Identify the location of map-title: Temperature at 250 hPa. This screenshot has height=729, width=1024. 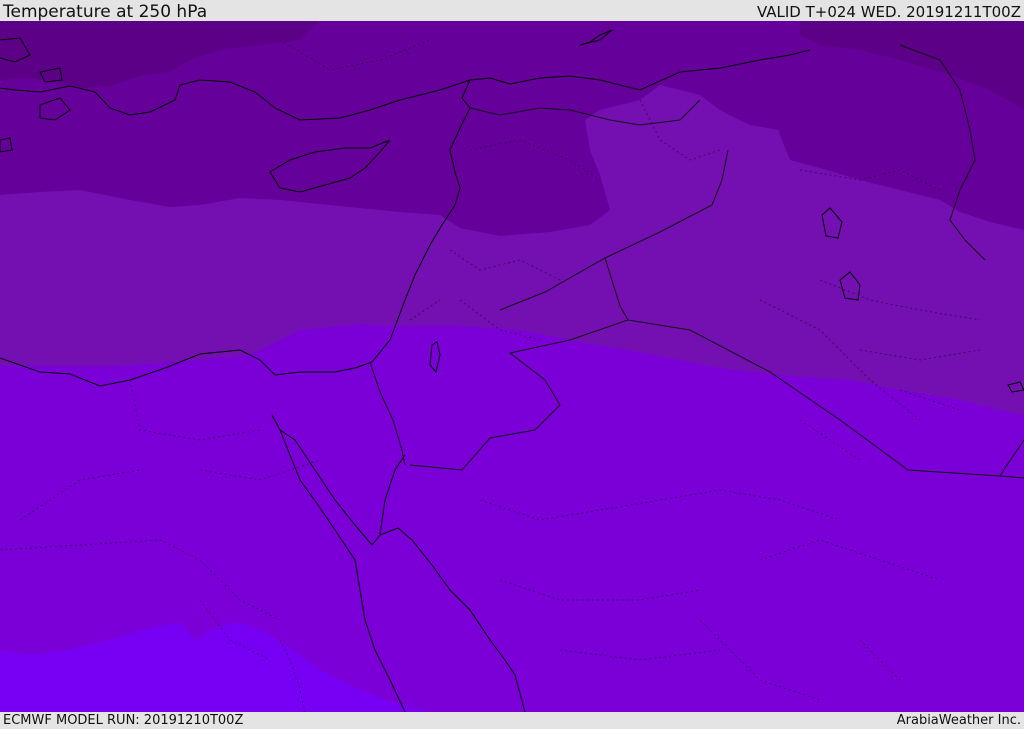
(105, 12).